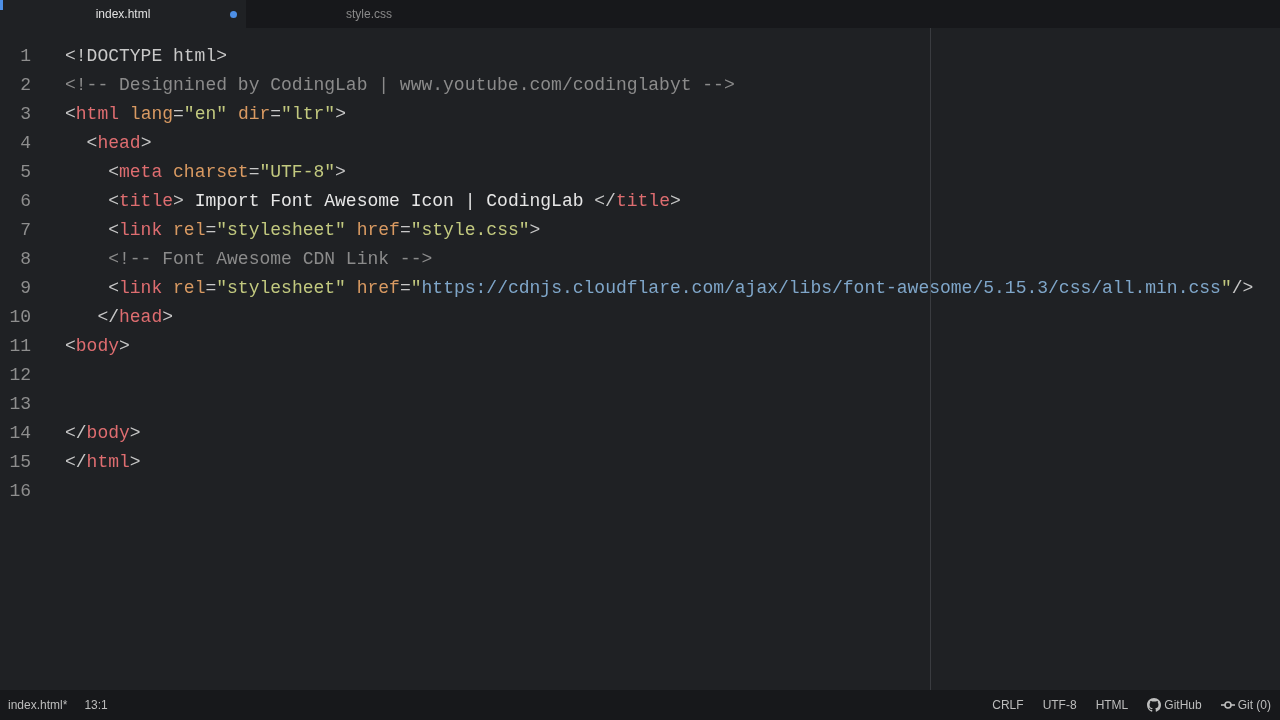 Image resolution: width=1280 pixels, height=720 pixels. I want to click on commit-icon, so click(1227, 705).